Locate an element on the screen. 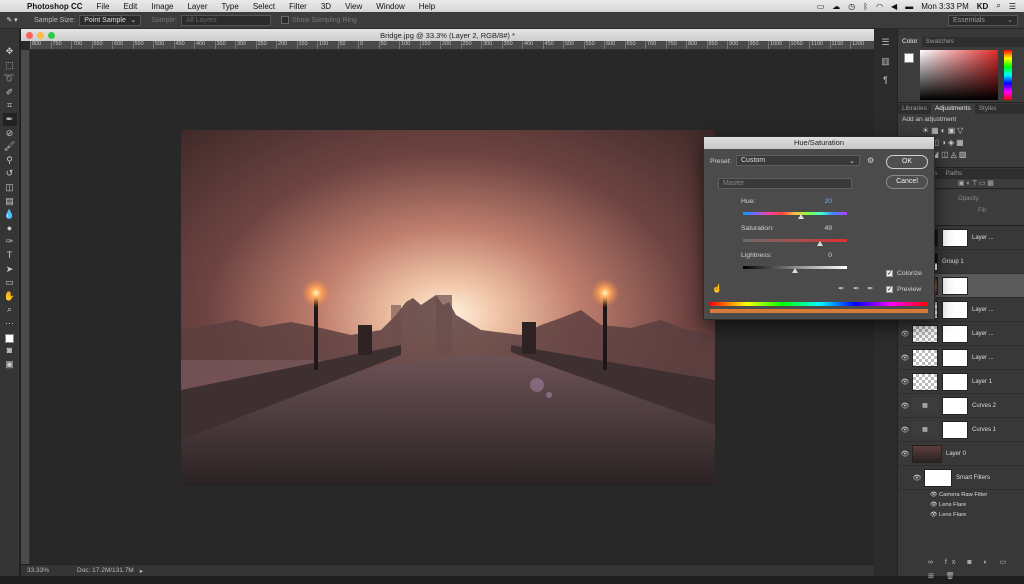 Image resolution: width=1024 pixels, height=584 pixels. hue-slider-thumb is located at coordinates (800, 216).